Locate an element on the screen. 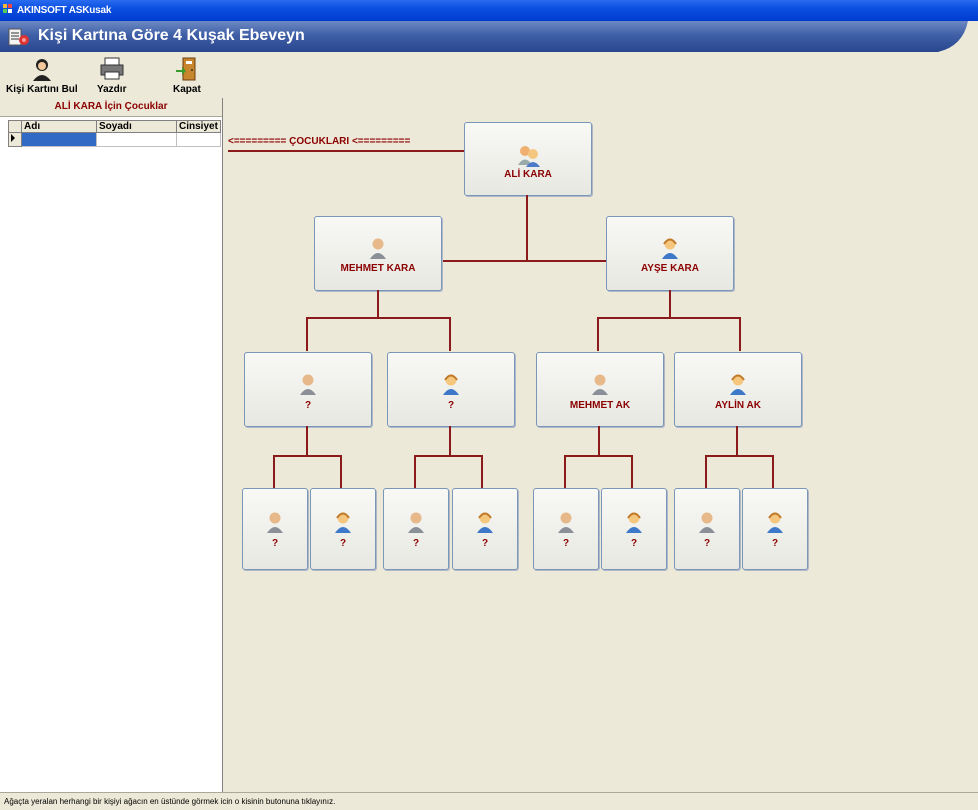 The width and height of the screenshot is (978, 810). title-bar: AKINSOFT ASKusak is located at coordinates (489, 10).